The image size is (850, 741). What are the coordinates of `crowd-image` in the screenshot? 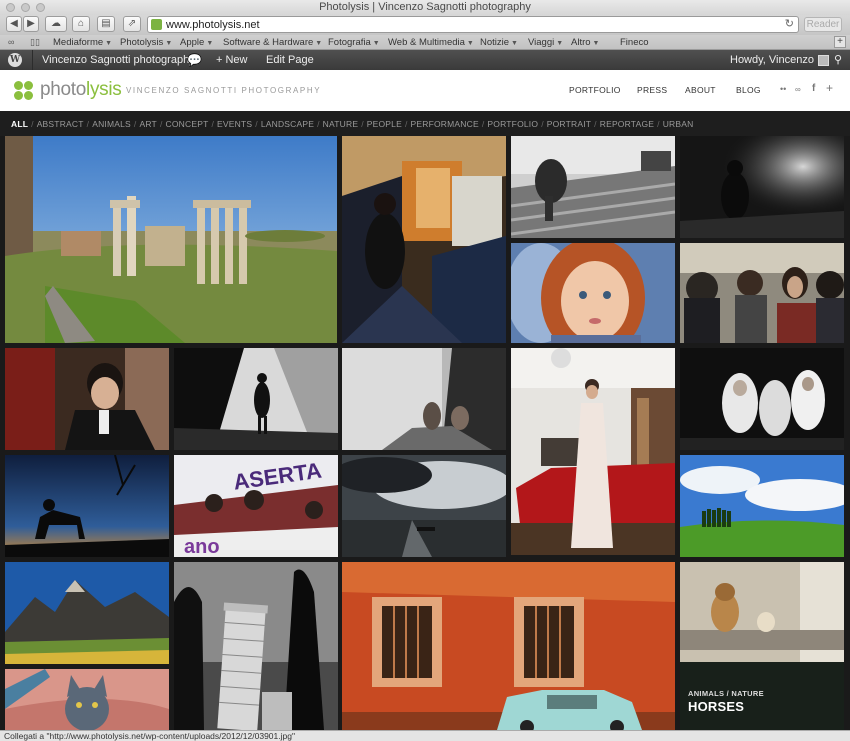 It's located at (762, 293).